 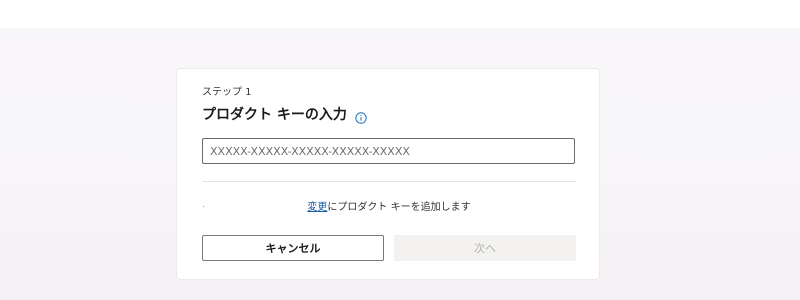 I want to click on change-link: 変更, so click(x=317, y=207).